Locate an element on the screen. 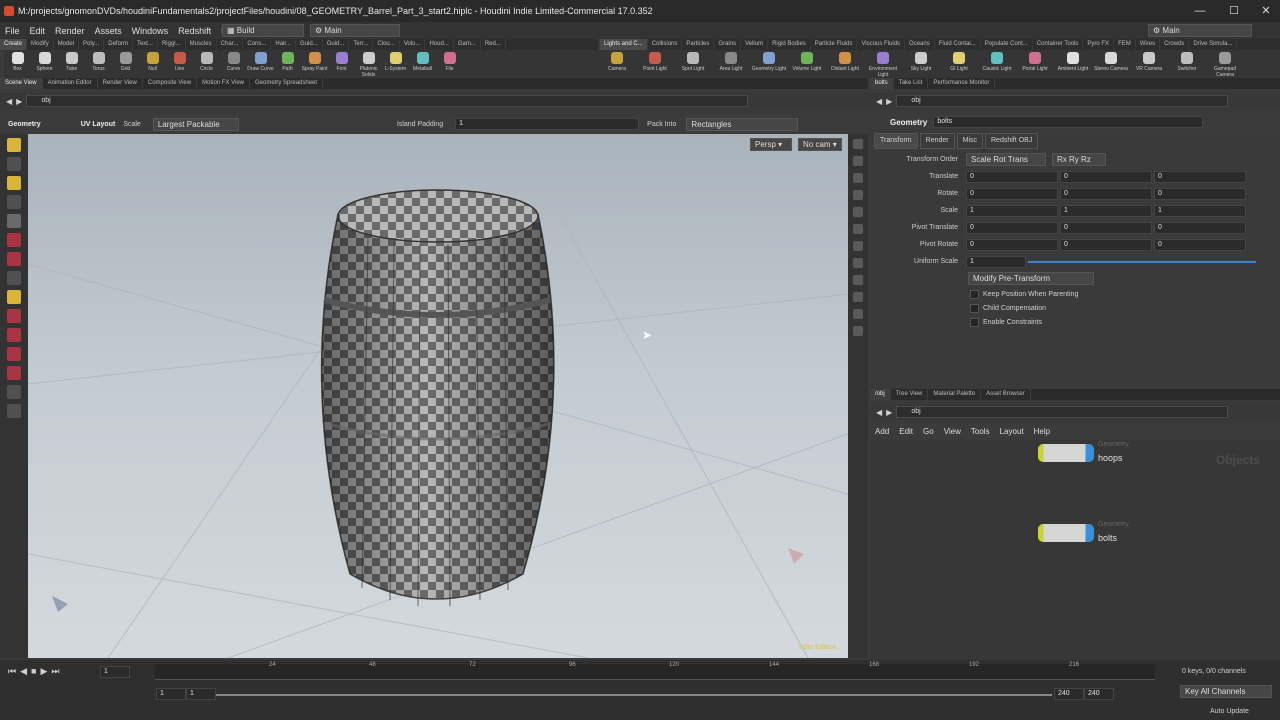 Image resolution: width=1280 pixels, height=720 pixels. right-desk-select: ⚙ Main is located at coordinates (1200, 30).